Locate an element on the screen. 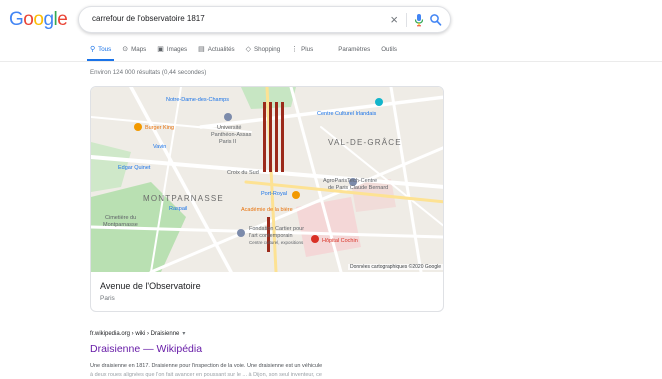  tab-maps: ⊙ Maps is located at coordinates (134, 49).